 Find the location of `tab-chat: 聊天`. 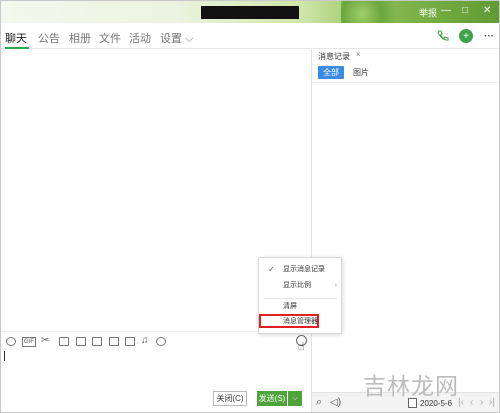

tab-chat: 聊天 is located at coordinates (16, 38).